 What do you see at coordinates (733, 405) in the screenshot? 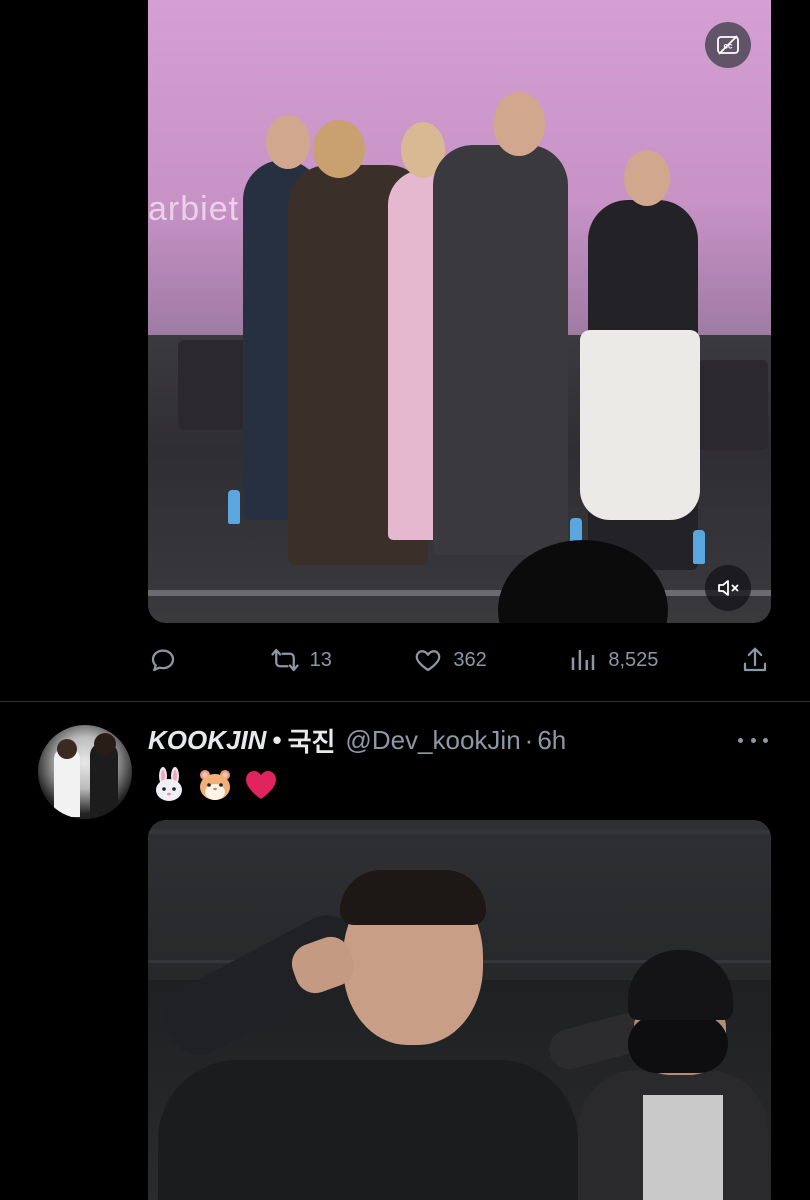
I see `chair` at bounding box center [733, 405].